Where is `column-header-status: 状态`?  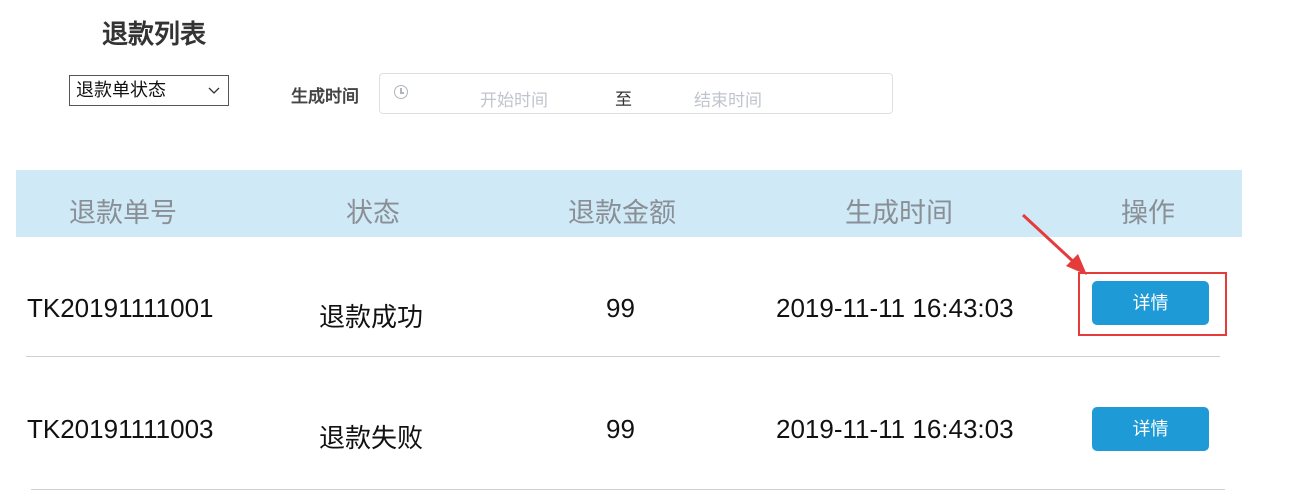
column-header-status: 状态 is located at coordinates (373, 213).